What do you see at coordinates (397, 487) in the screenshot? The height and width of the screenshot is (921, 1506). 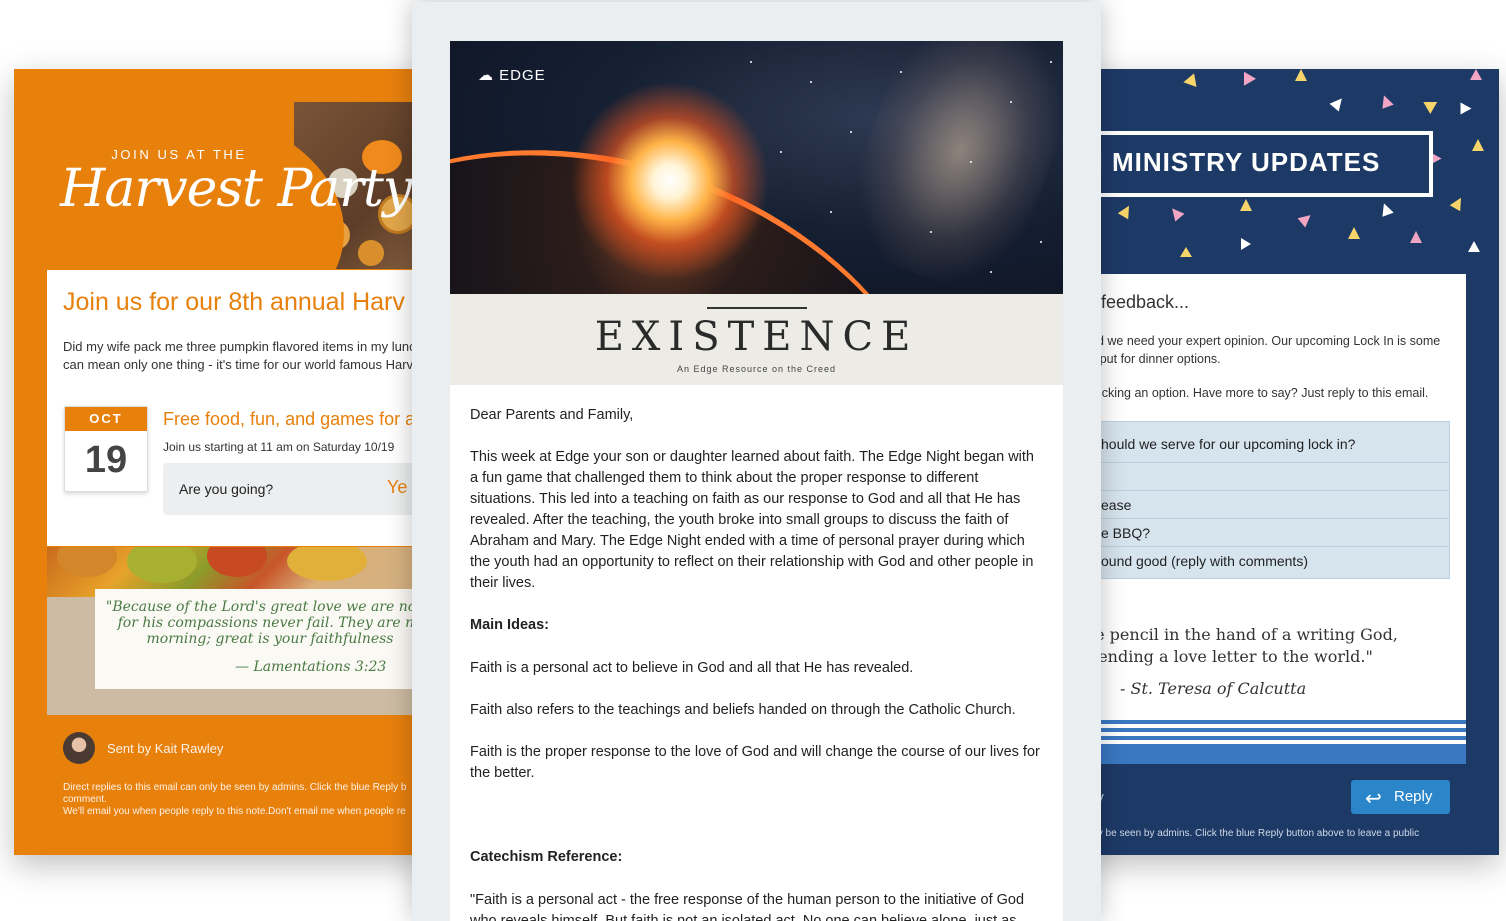 I see `rsvp-yes-option: Ye` at bounding box center [397, 487].